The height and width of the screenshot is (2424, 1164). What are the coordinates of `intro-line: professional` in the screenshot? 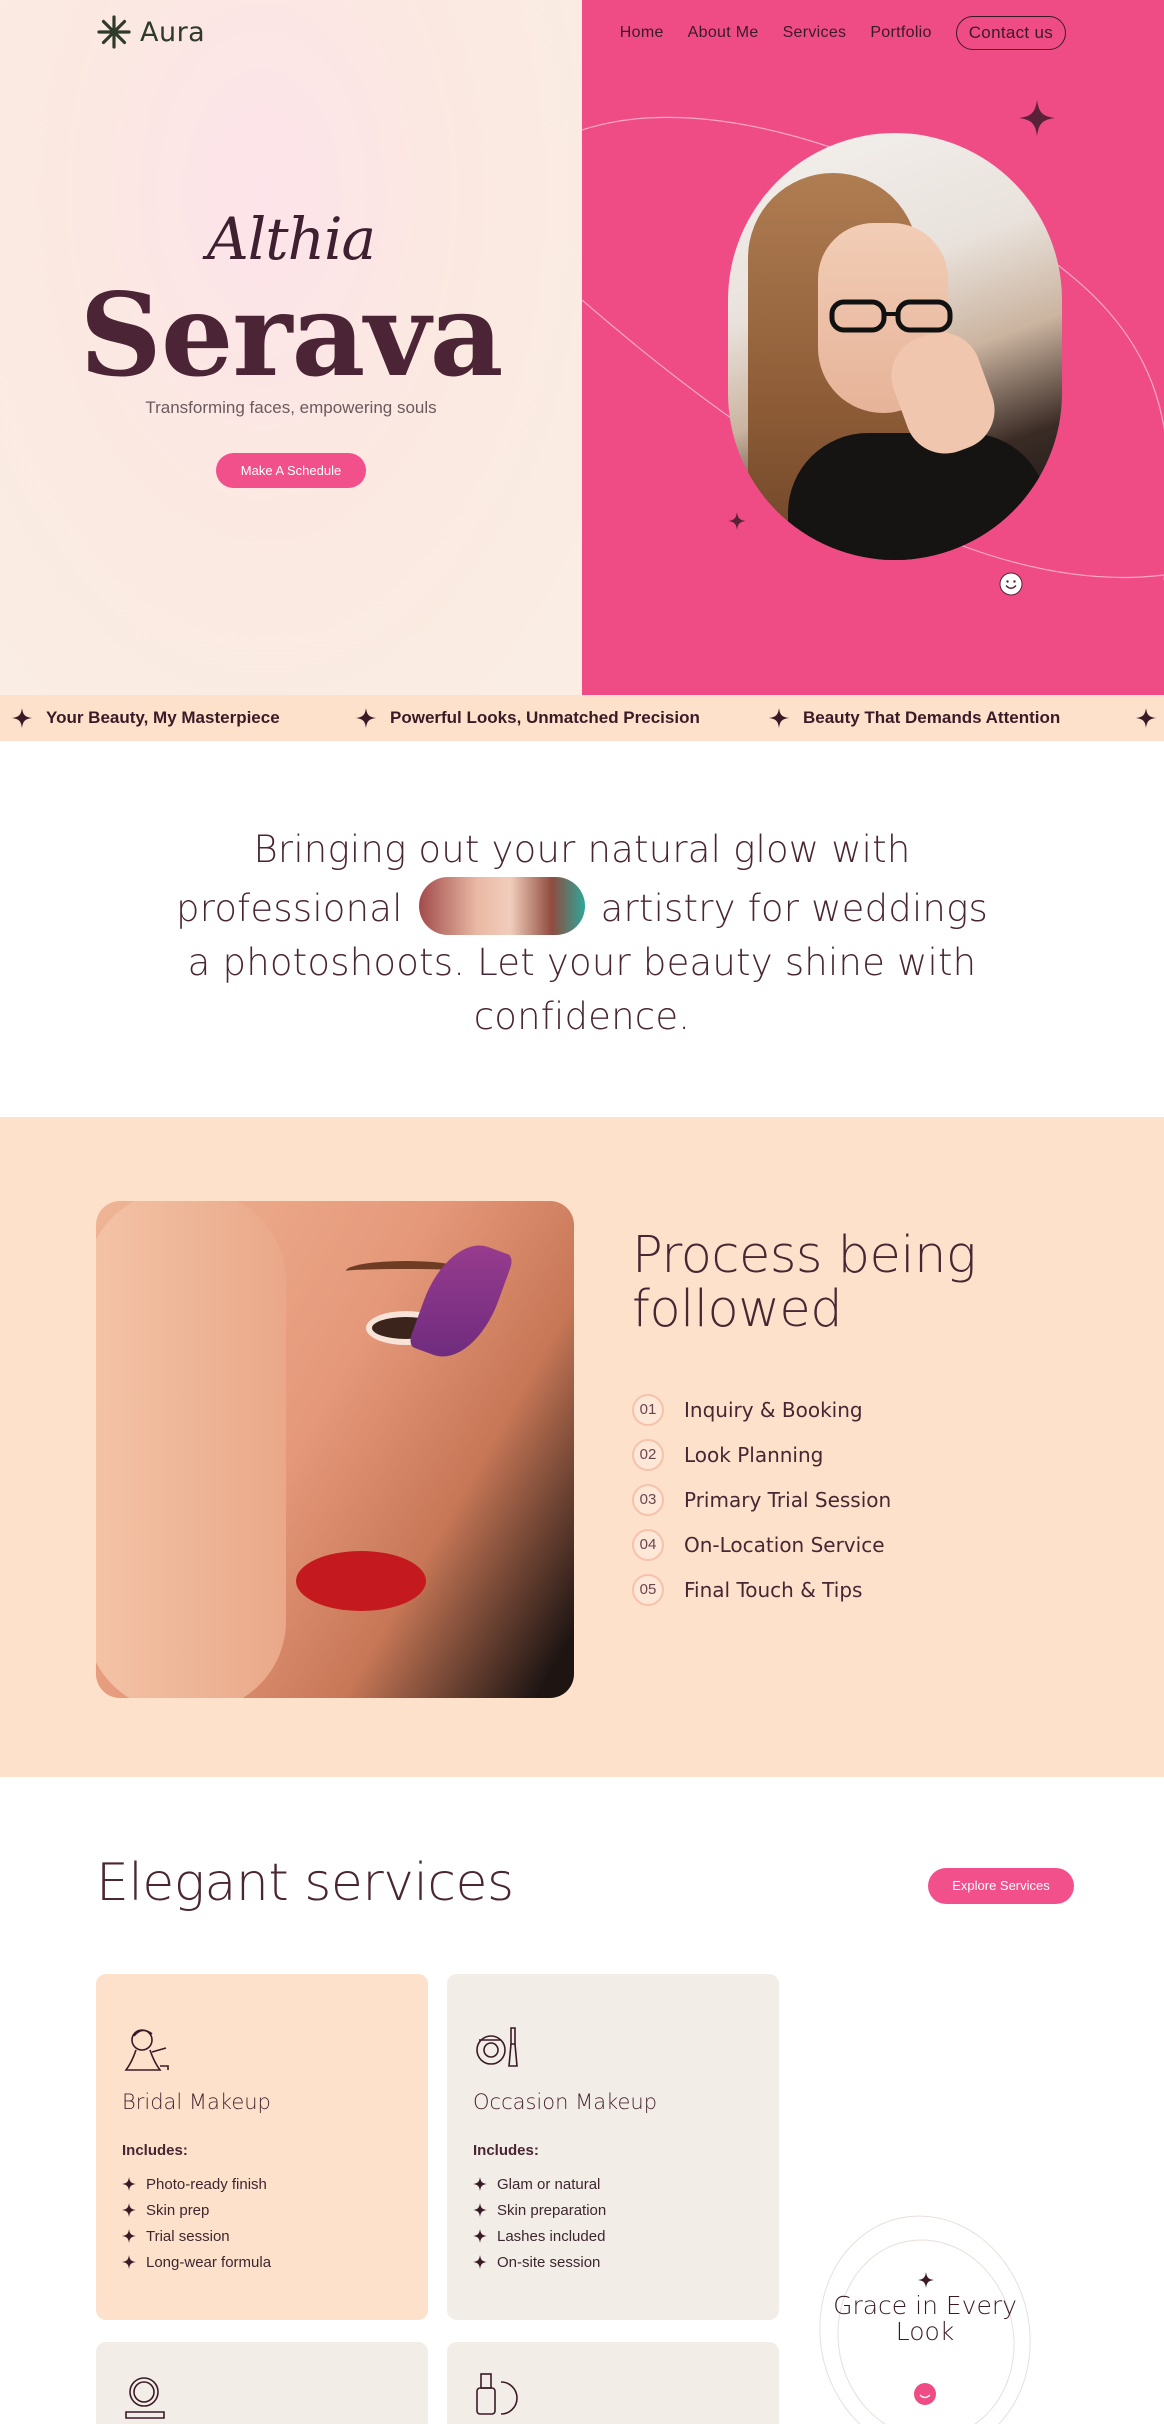 It's located at (289, 908).